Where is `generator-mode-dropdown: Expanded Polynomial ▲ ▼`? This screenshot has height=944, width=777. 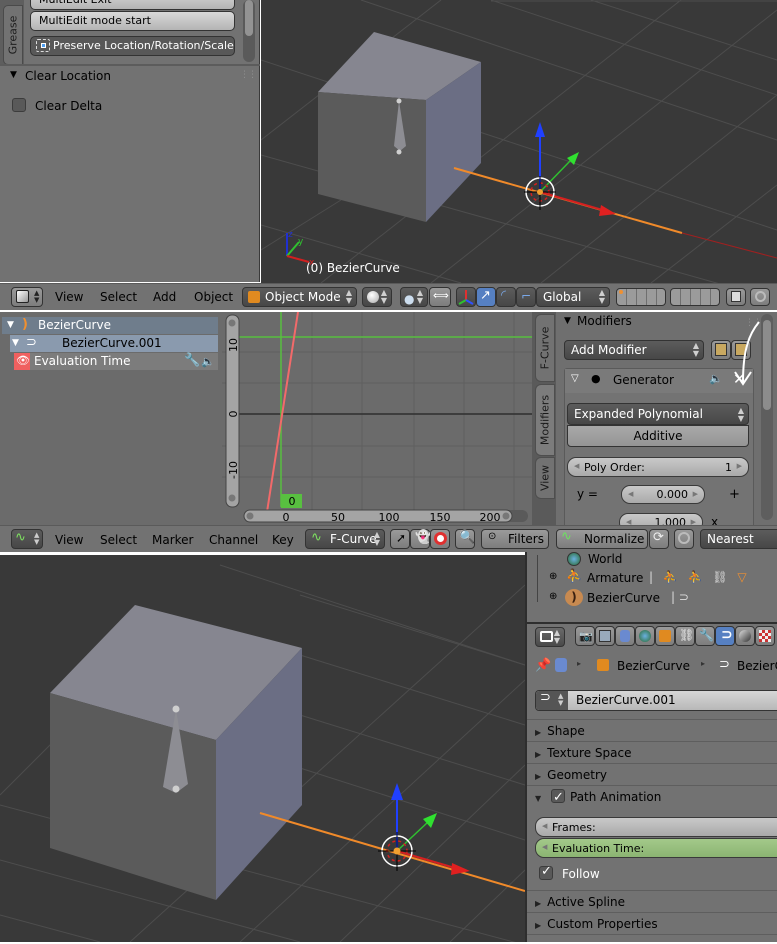 generator-mode-dropdown: Expanded Polynomial ▲ ▼ is located at coordinates (658, 414).